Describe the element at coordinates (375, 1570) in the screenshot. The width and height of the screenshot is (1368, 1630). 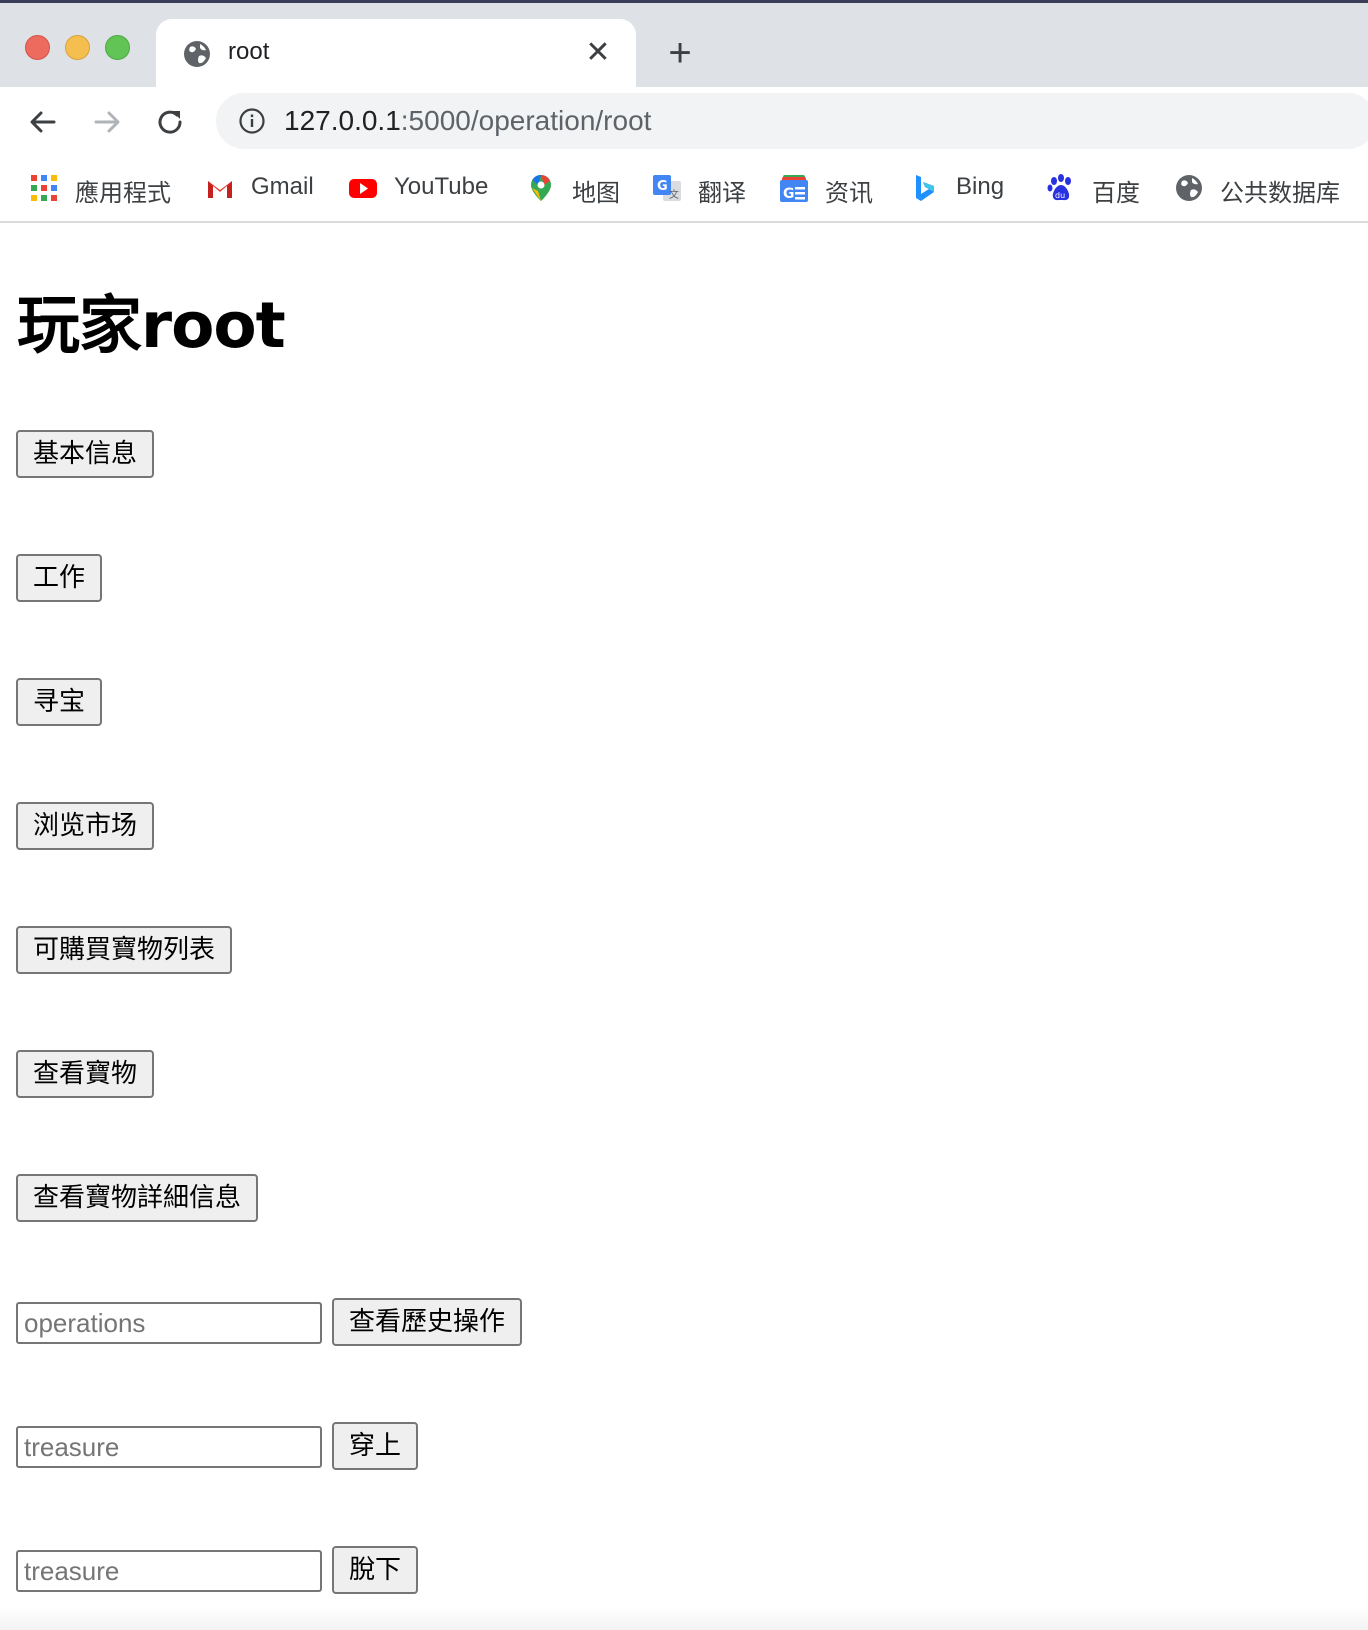
I see `take-off-button: 脫下` at that location.